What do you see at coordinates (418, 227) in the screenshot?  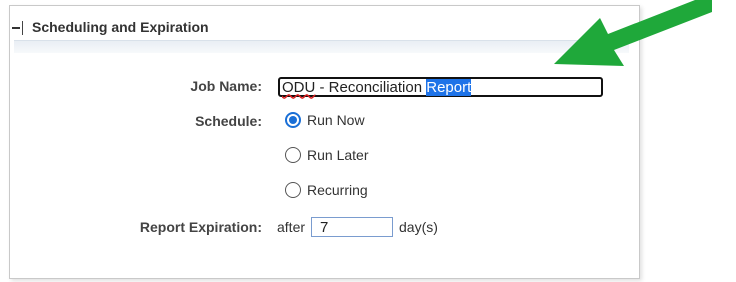 I see `days-unit-text: day(s)` at bounding box center [418, 227].